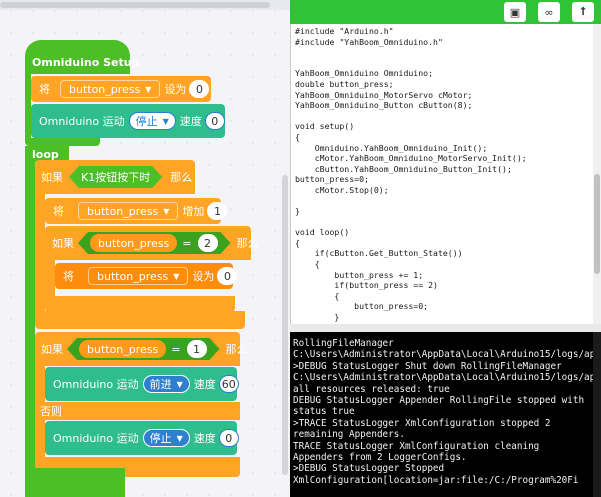  Describe the element at coordinates (82, 121) in the screenshot. I see `motor-label: Omniduino 运动` at that location.